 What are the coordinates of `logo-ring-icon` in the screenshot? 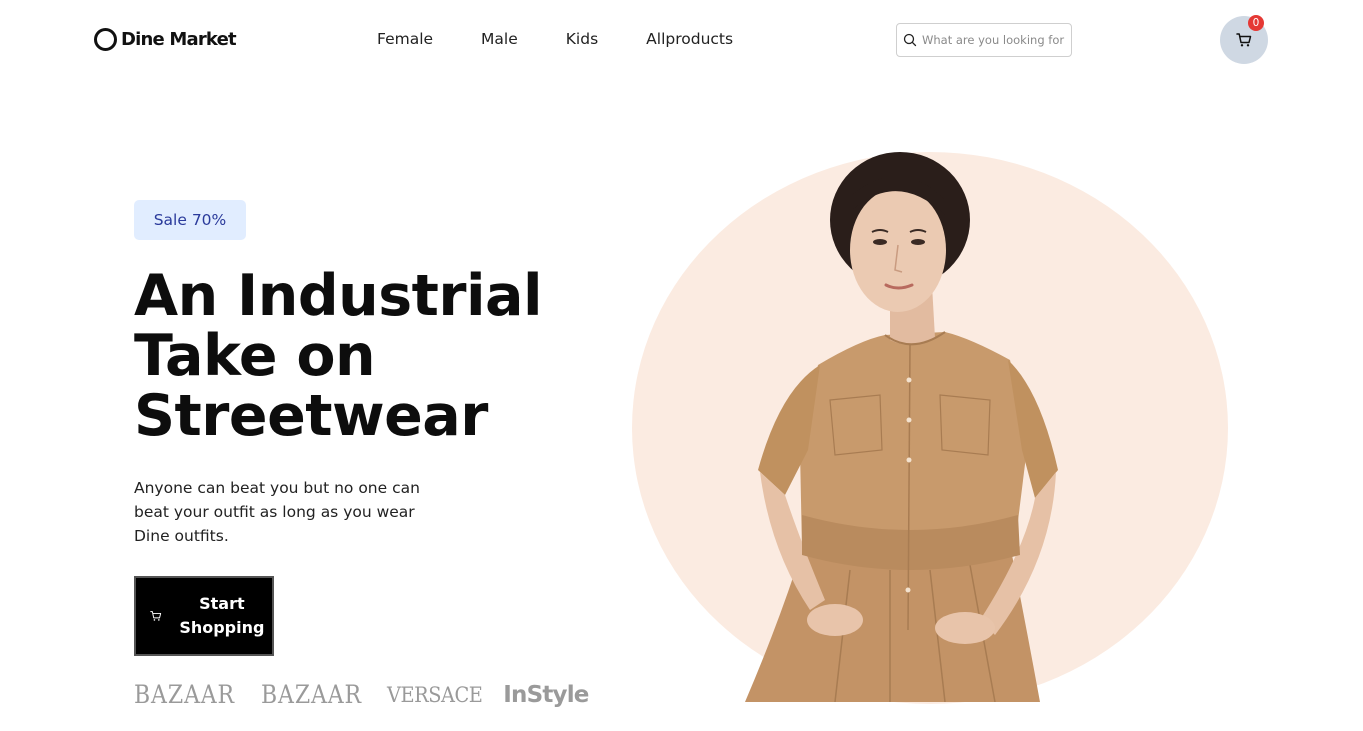 It's located at (105, 39).